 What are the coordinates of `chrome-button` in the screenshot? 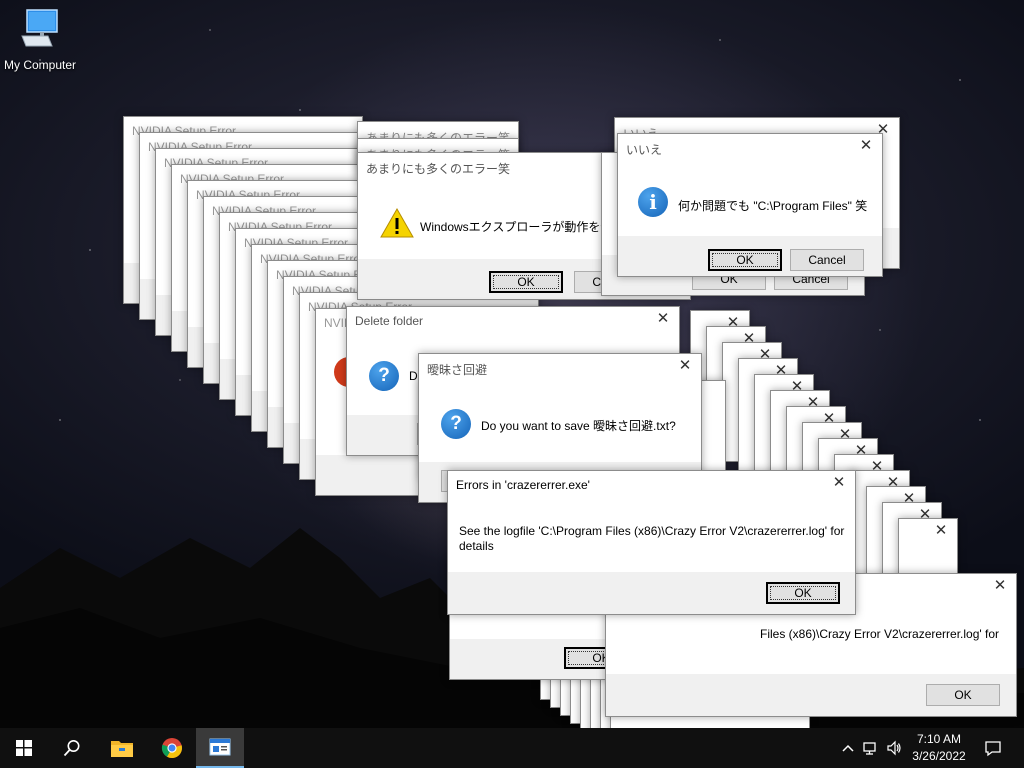 It's located at (172, 748).